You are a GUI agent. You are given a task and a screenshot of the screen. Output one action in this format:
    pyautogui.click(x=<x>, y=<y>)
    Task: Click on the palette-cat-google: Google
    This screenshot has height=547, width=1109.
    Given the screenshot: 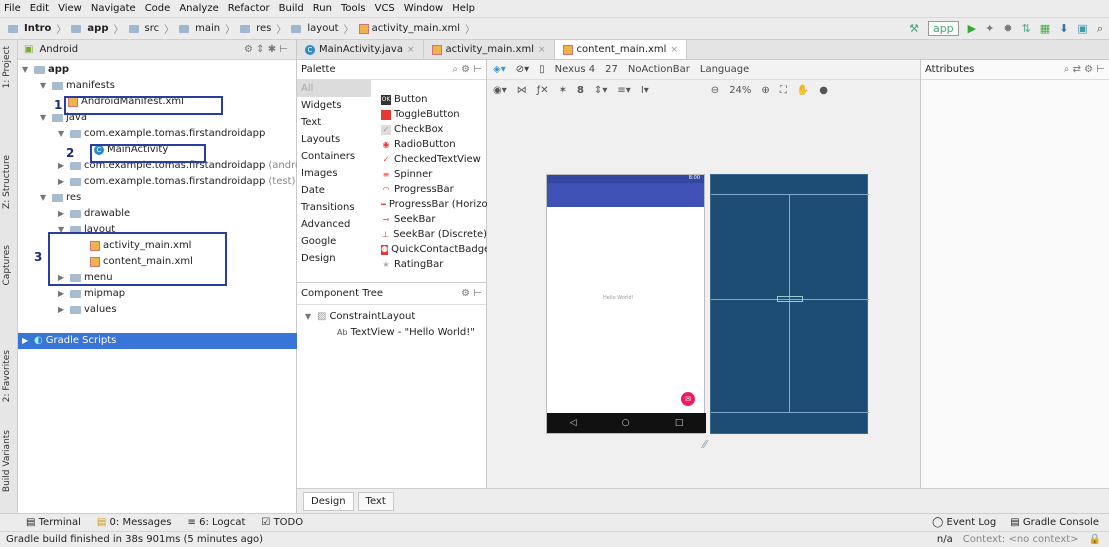 What is the action you would take?
    pyautogui.click(x=334, y=241)
    